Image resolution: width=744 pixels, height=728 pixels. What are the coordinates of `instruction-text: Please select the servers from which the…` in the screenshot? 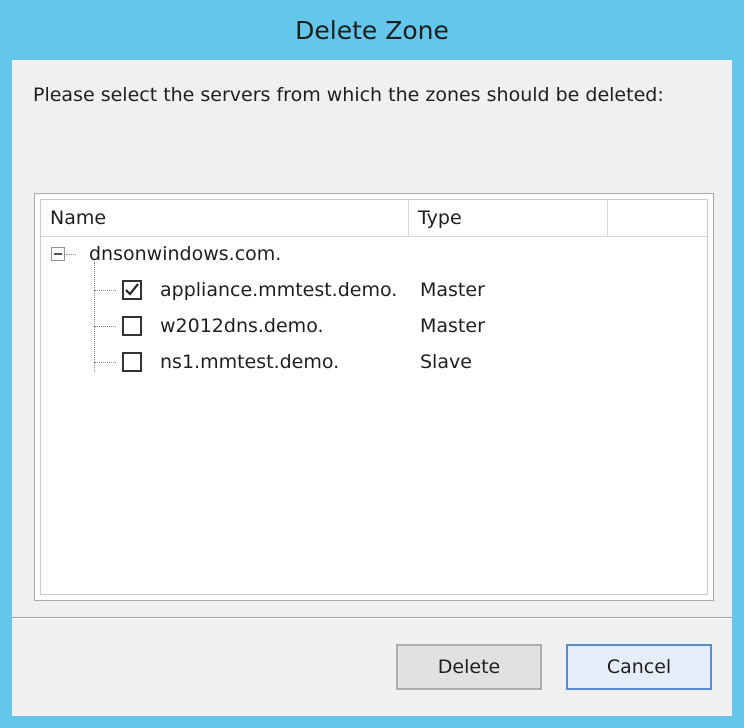 It's located at (348, 95).